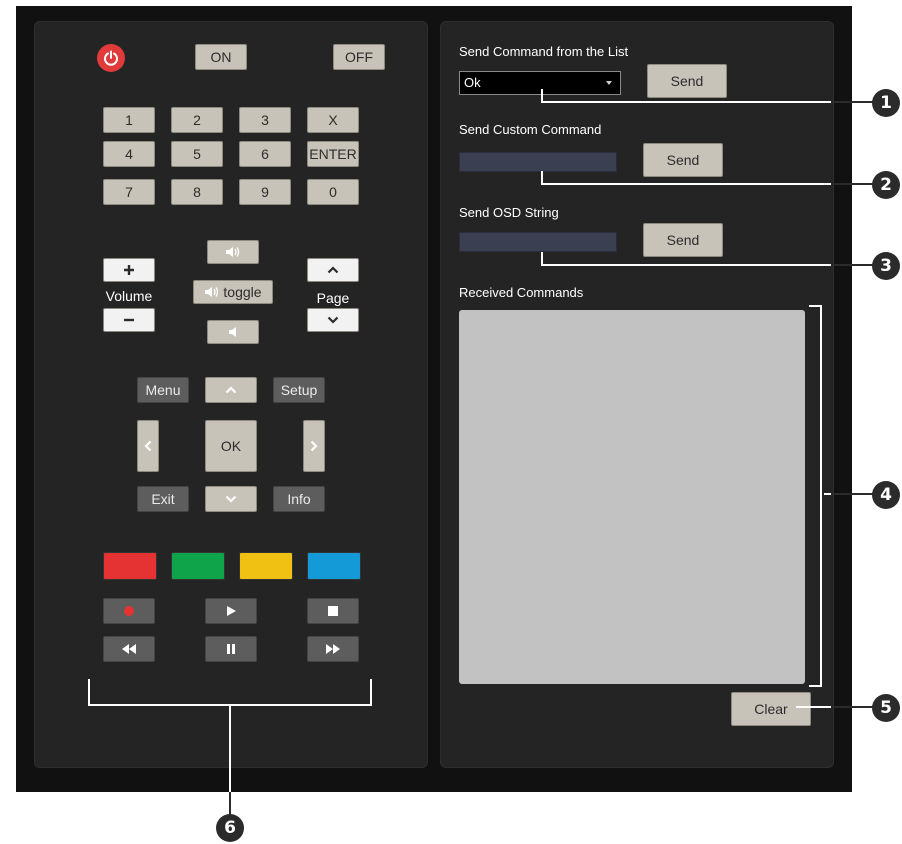 This screenshot has height=844, width=902. I want to click on rewind-button, so click(129, 649).